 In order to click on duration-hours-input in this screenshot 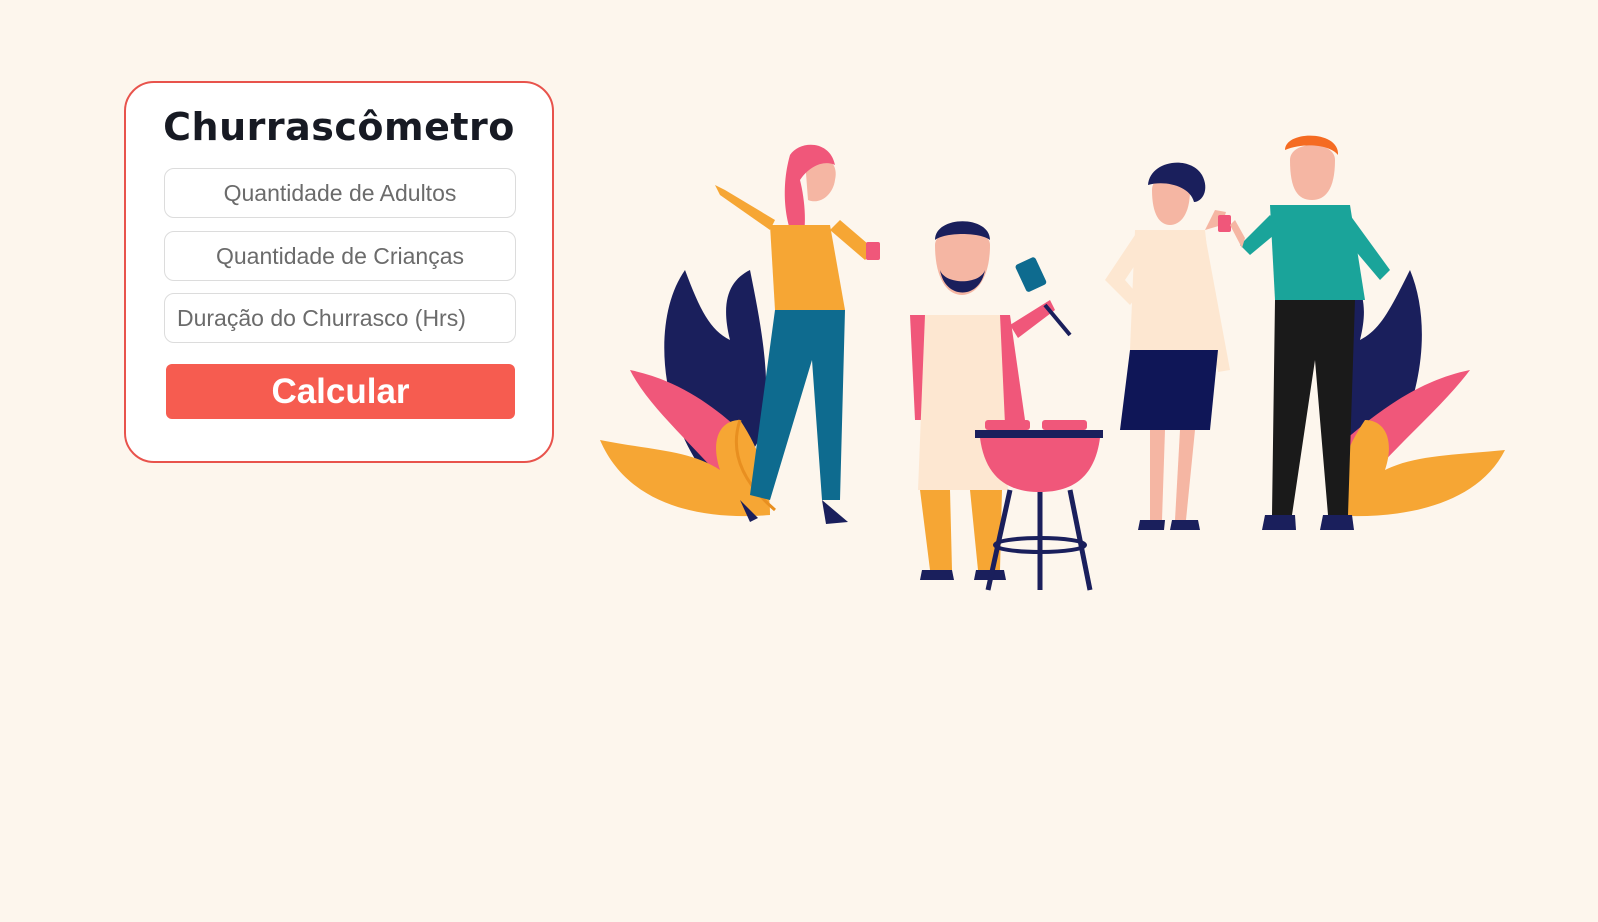, I will do `click(340, 318)`.